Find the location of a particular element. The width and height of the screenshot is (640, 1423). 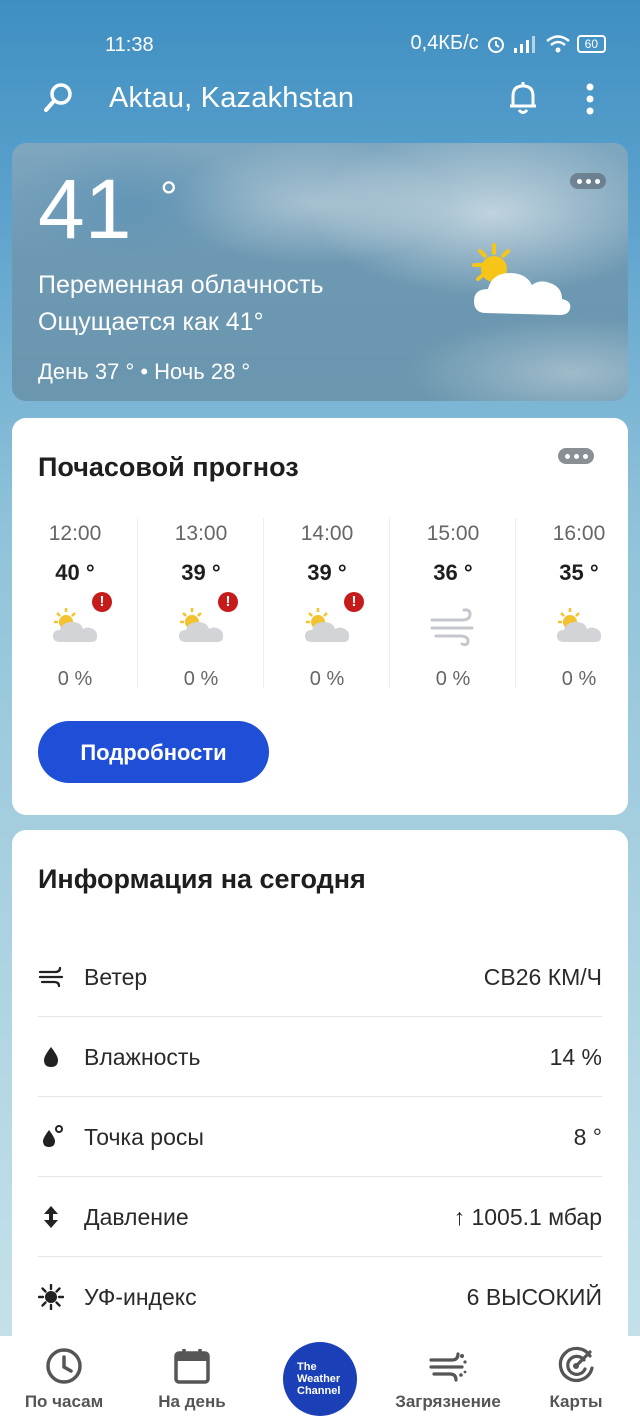

uv-sun-icon is located at coordinates (51, 1297).